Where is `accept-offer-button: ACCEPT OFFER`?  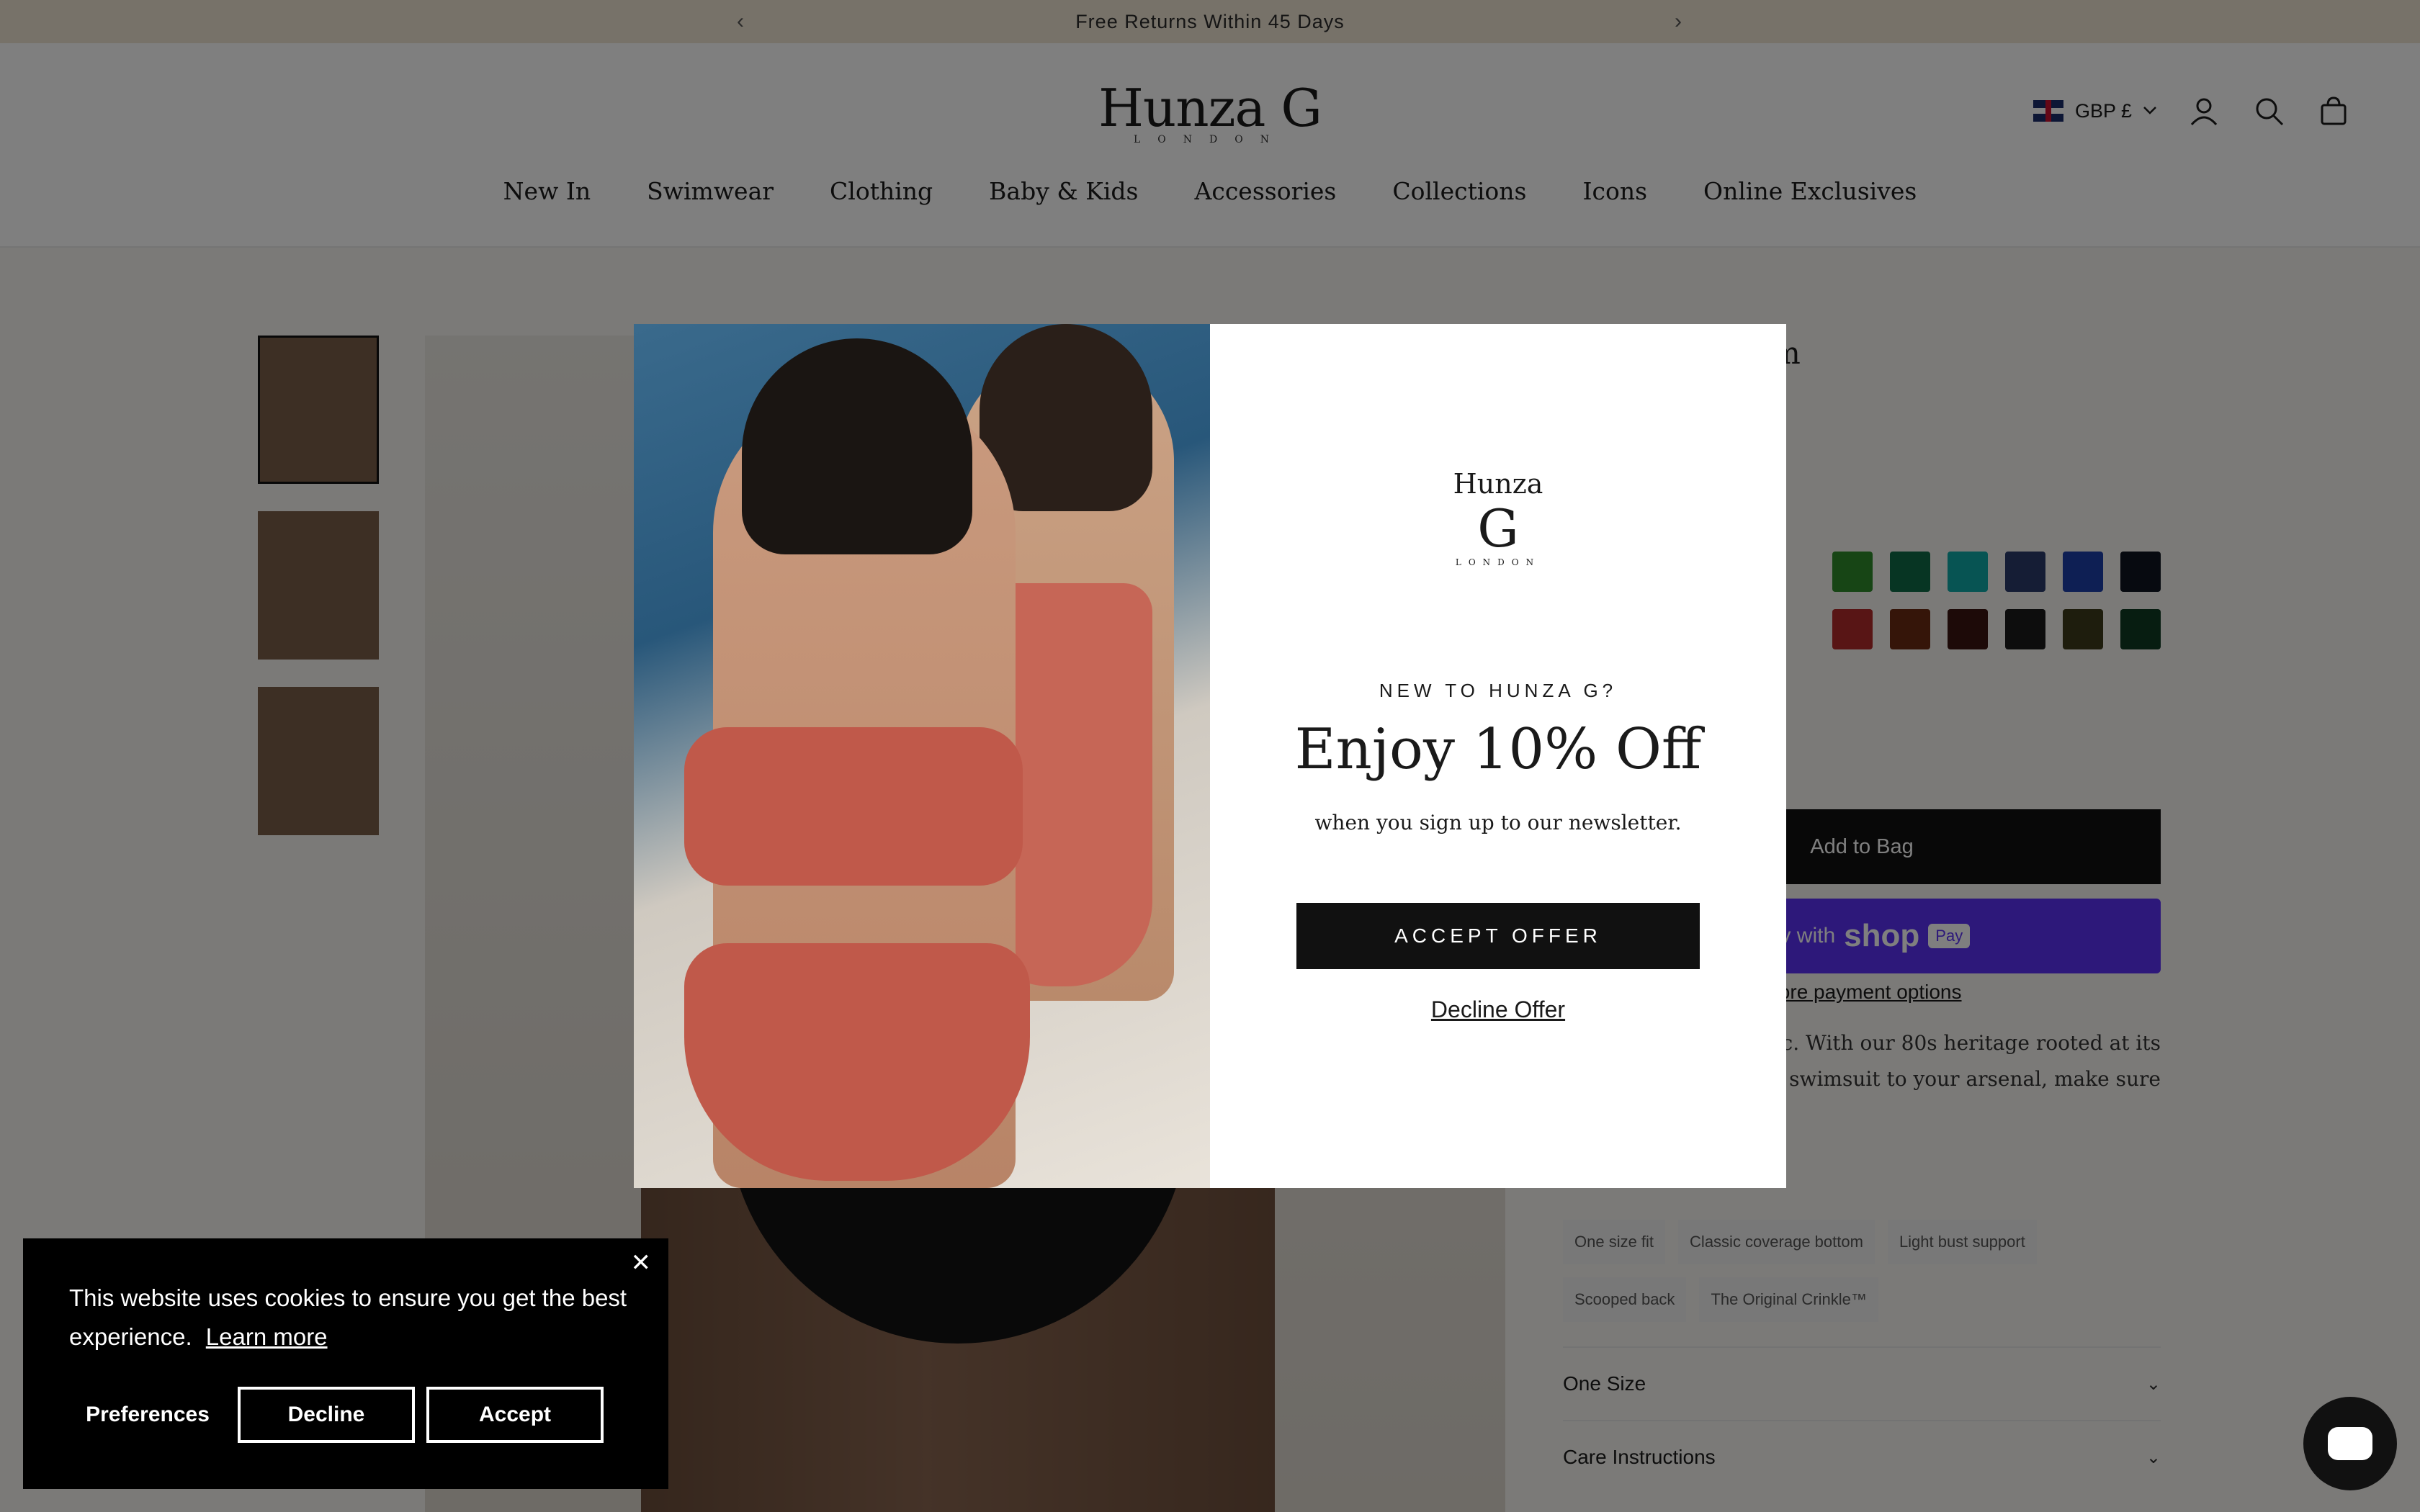 accept-offer-button: ACCEPT OFFER is located at coordinates (1498, 936).